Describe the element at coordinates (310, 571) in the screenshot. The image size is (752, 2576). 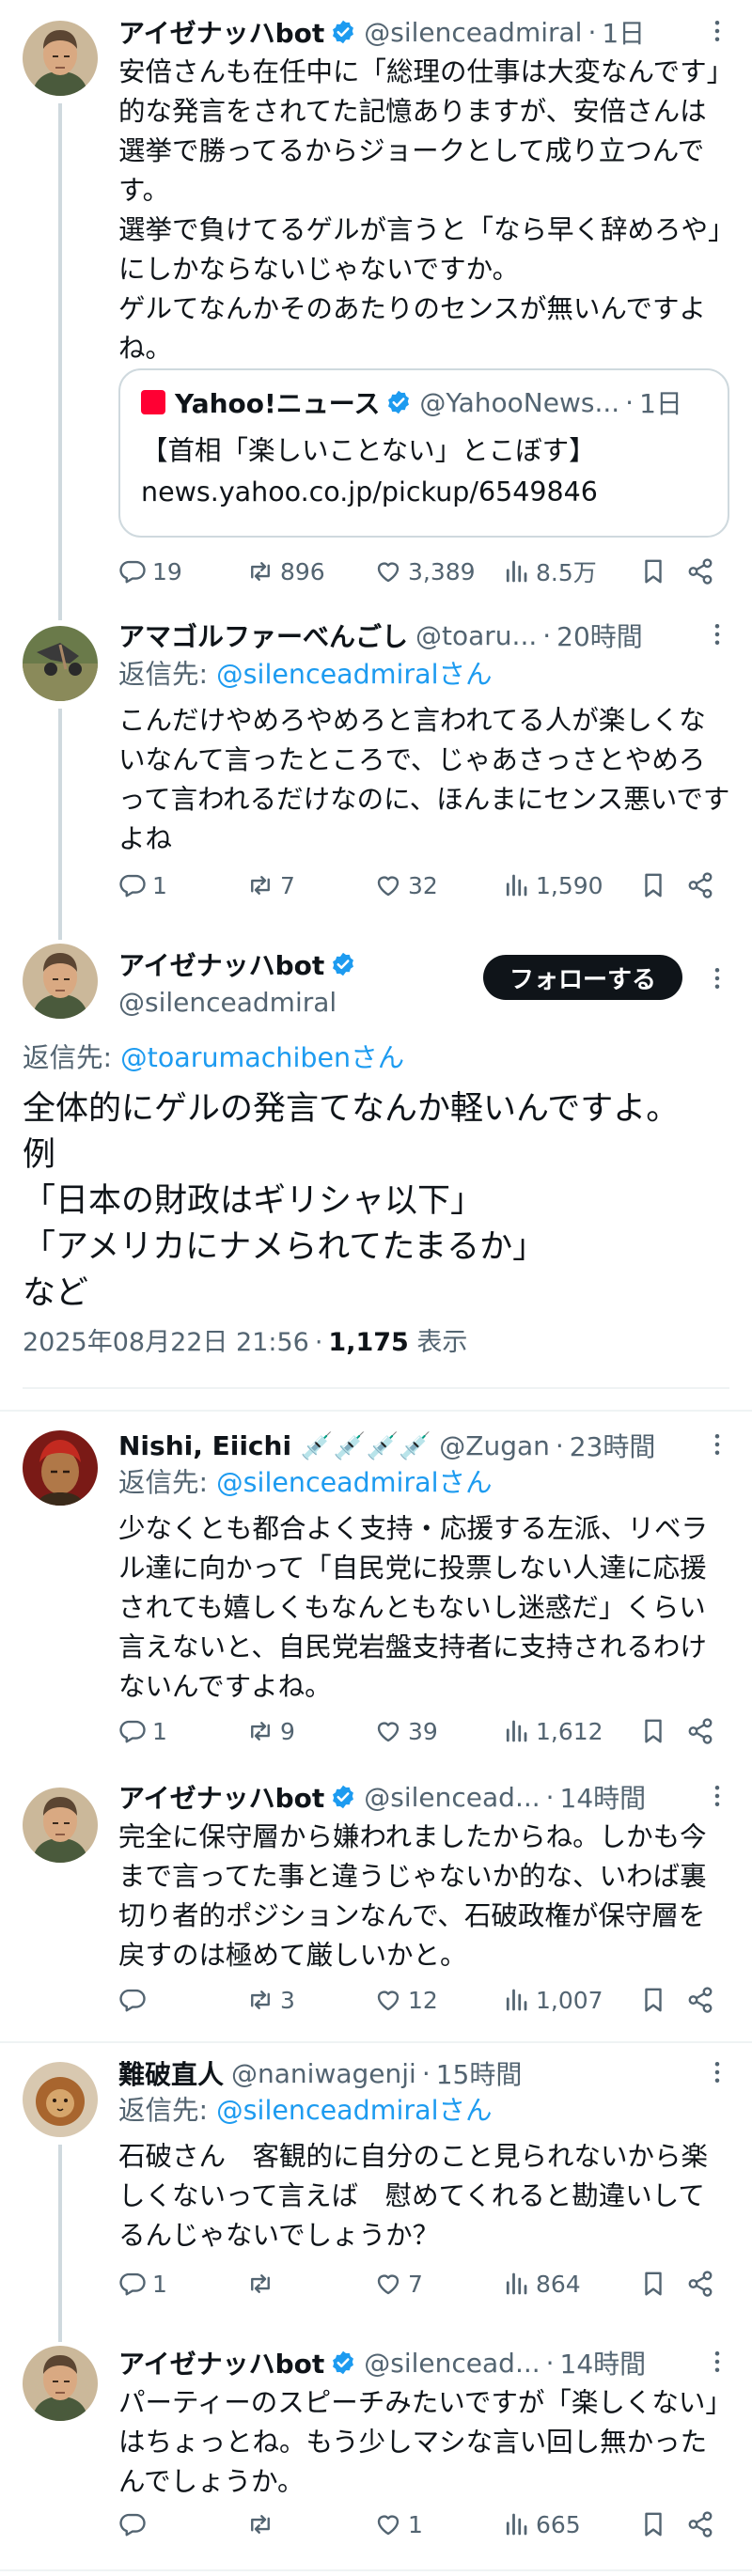
I see `retweet-button: 896` at that location.